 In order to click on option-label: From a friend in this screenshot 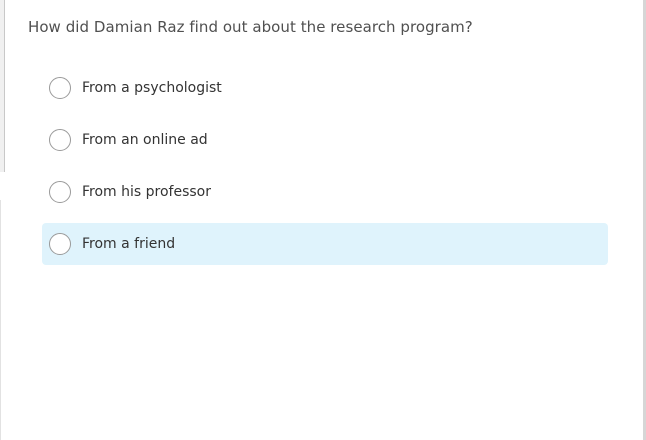, I will do `click(129, 244)`.